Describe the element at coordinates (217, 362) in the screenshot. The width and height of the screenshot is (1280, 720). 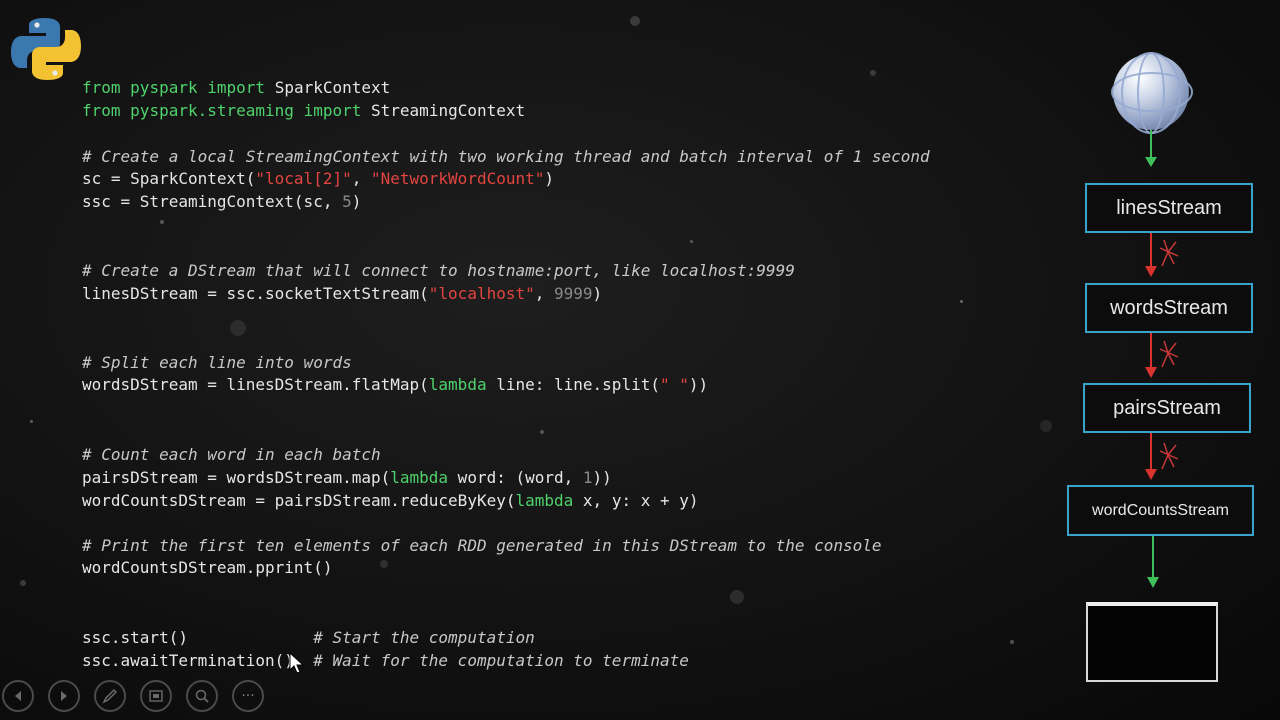
I see `code-comment-split: # Split each line into words` at that location.